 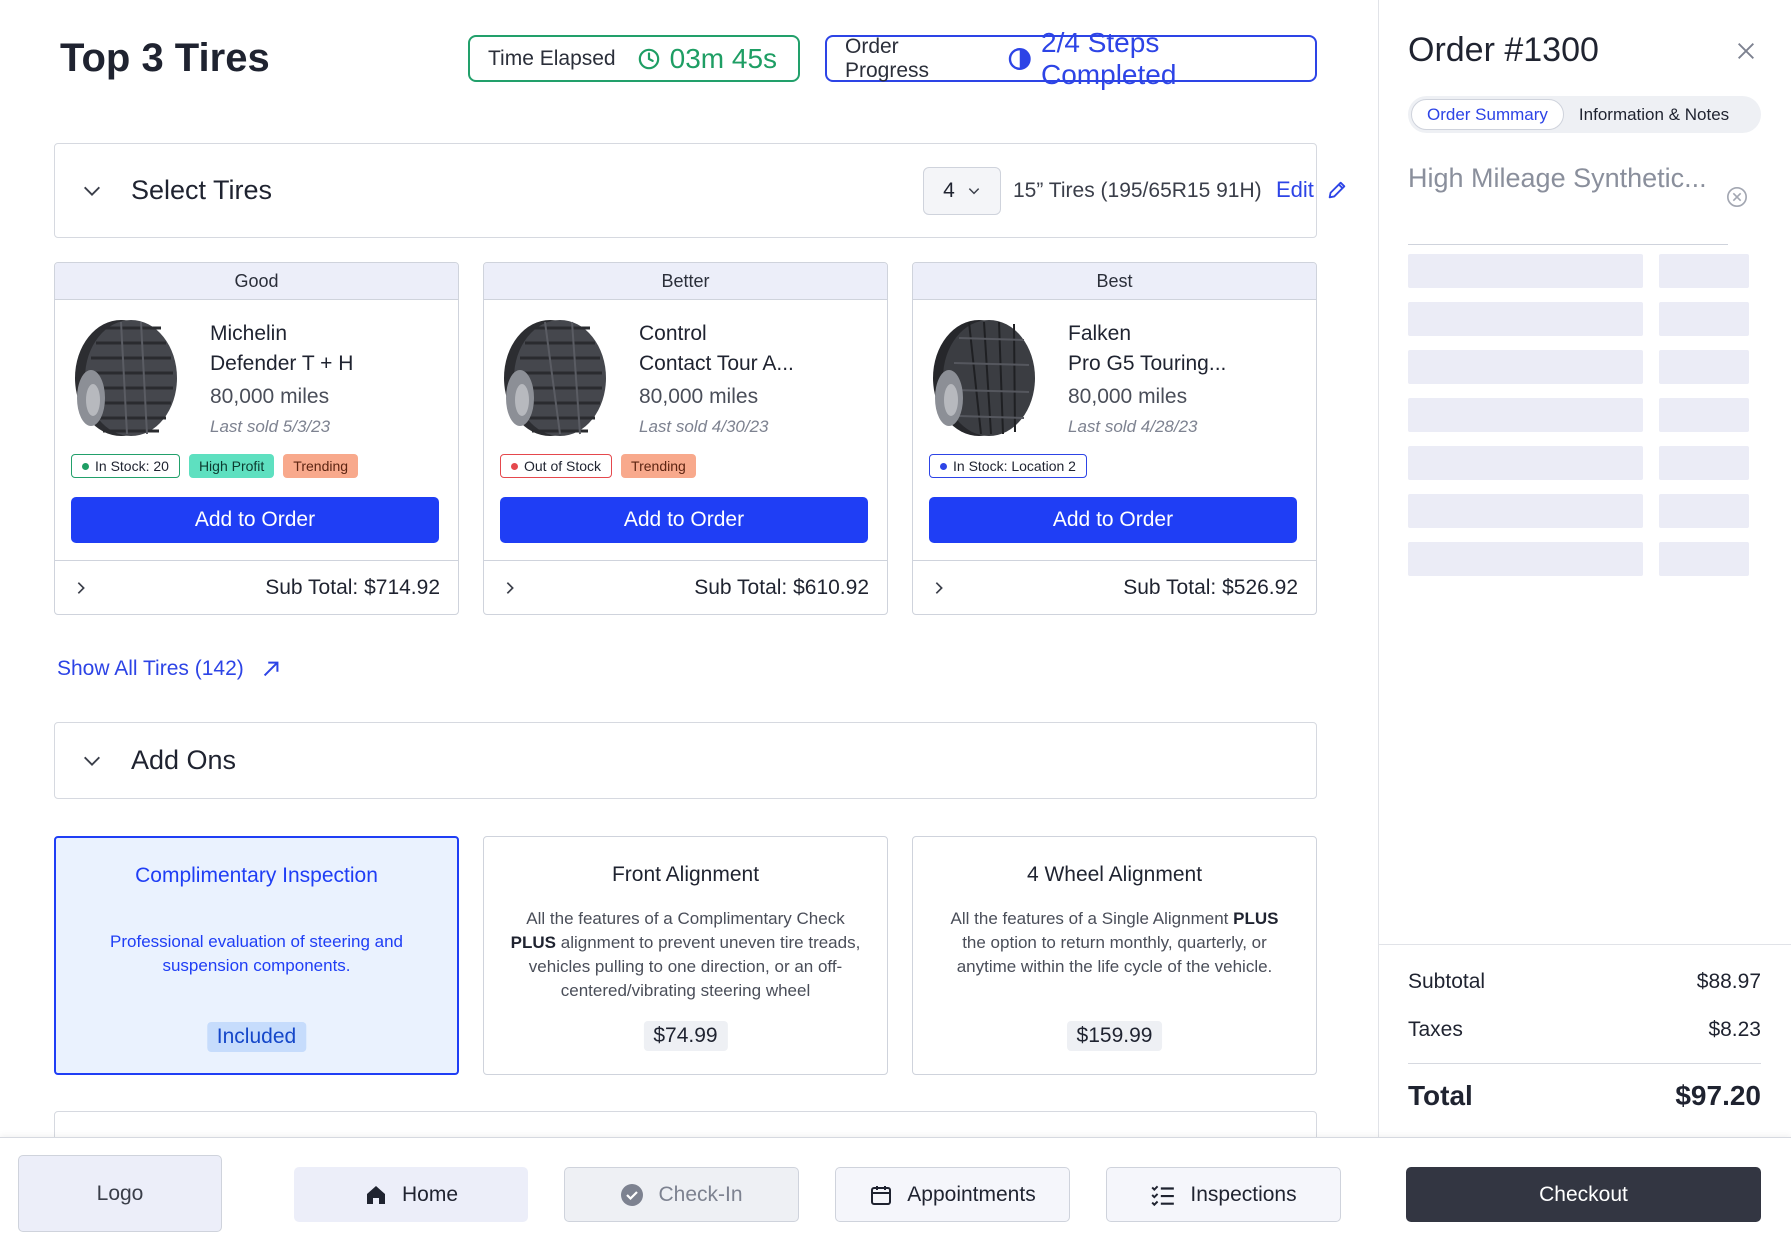 What do you see at coordinates (1584, 1030) in the screenshot?
I see `taxes-row: Taxes $8.23` at bounding box center [1584, 1030].